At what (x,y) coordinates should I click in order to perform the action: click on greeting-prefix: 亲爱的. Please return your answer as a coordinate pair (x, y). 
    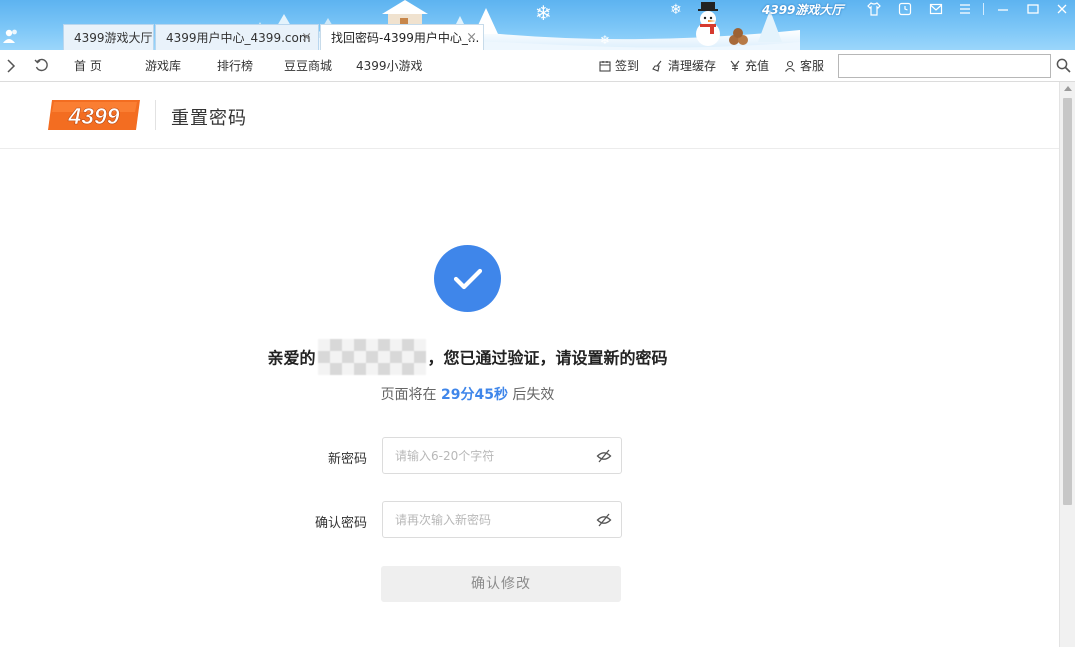
    Looking at the image, I should click on (291, 358).